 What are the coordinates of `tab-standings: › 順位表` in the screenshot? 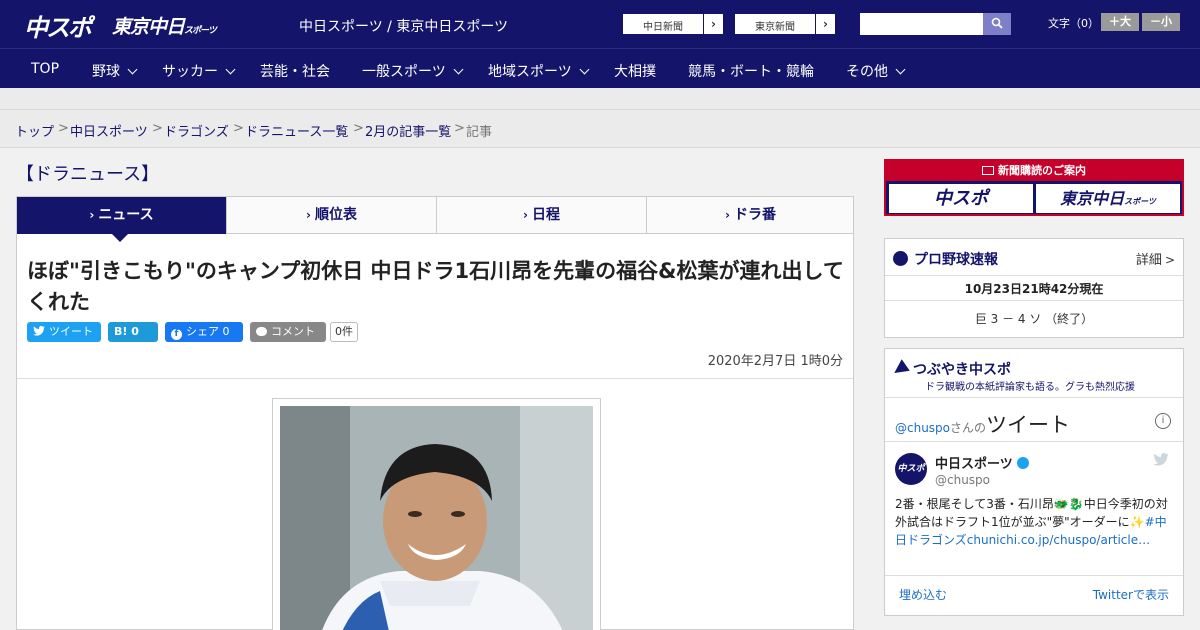 It's located at (332, 215).